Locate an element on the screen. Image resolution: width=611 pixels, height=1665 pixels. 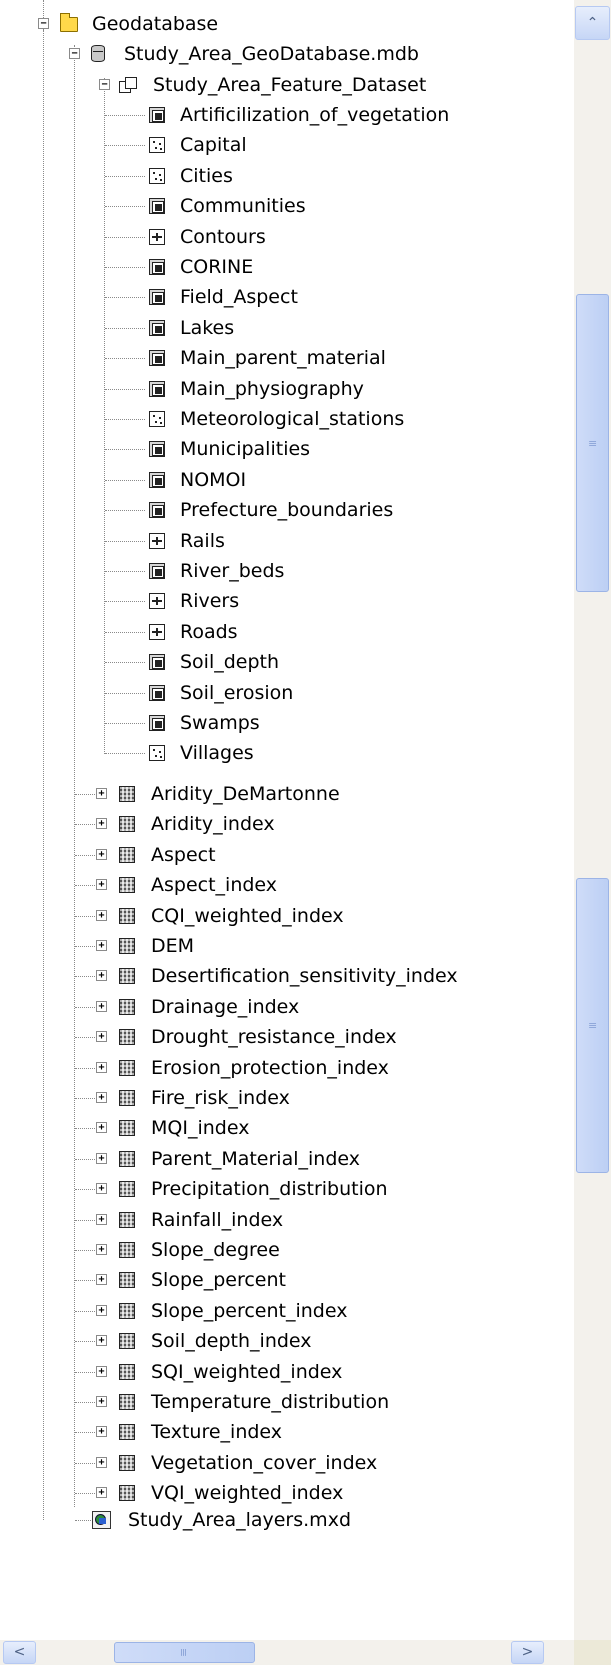
vertical-scrollbar: ⌃ ≡ ≡ is located at coordinates (592, 820).